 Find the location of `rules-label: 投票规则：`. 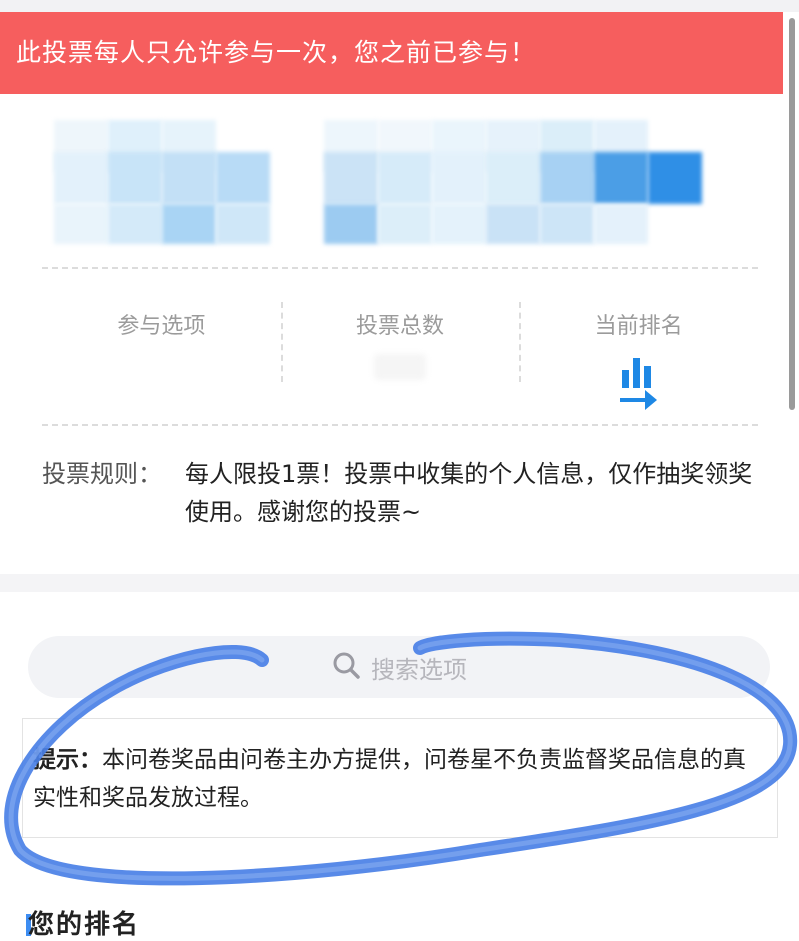

rules-label: 投票规则： is located at coordinates (102, 474).